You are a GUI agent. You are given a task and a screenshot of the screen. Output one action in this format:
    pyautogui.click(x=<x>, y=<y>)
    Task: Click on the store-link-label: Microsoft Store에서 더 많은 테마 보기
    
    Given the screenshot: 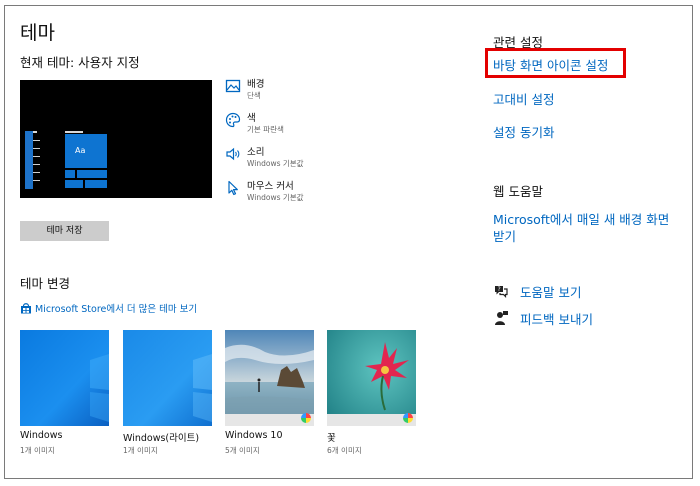 What is the action you would take?
    pyautogui.click(x=116, y=309)
    